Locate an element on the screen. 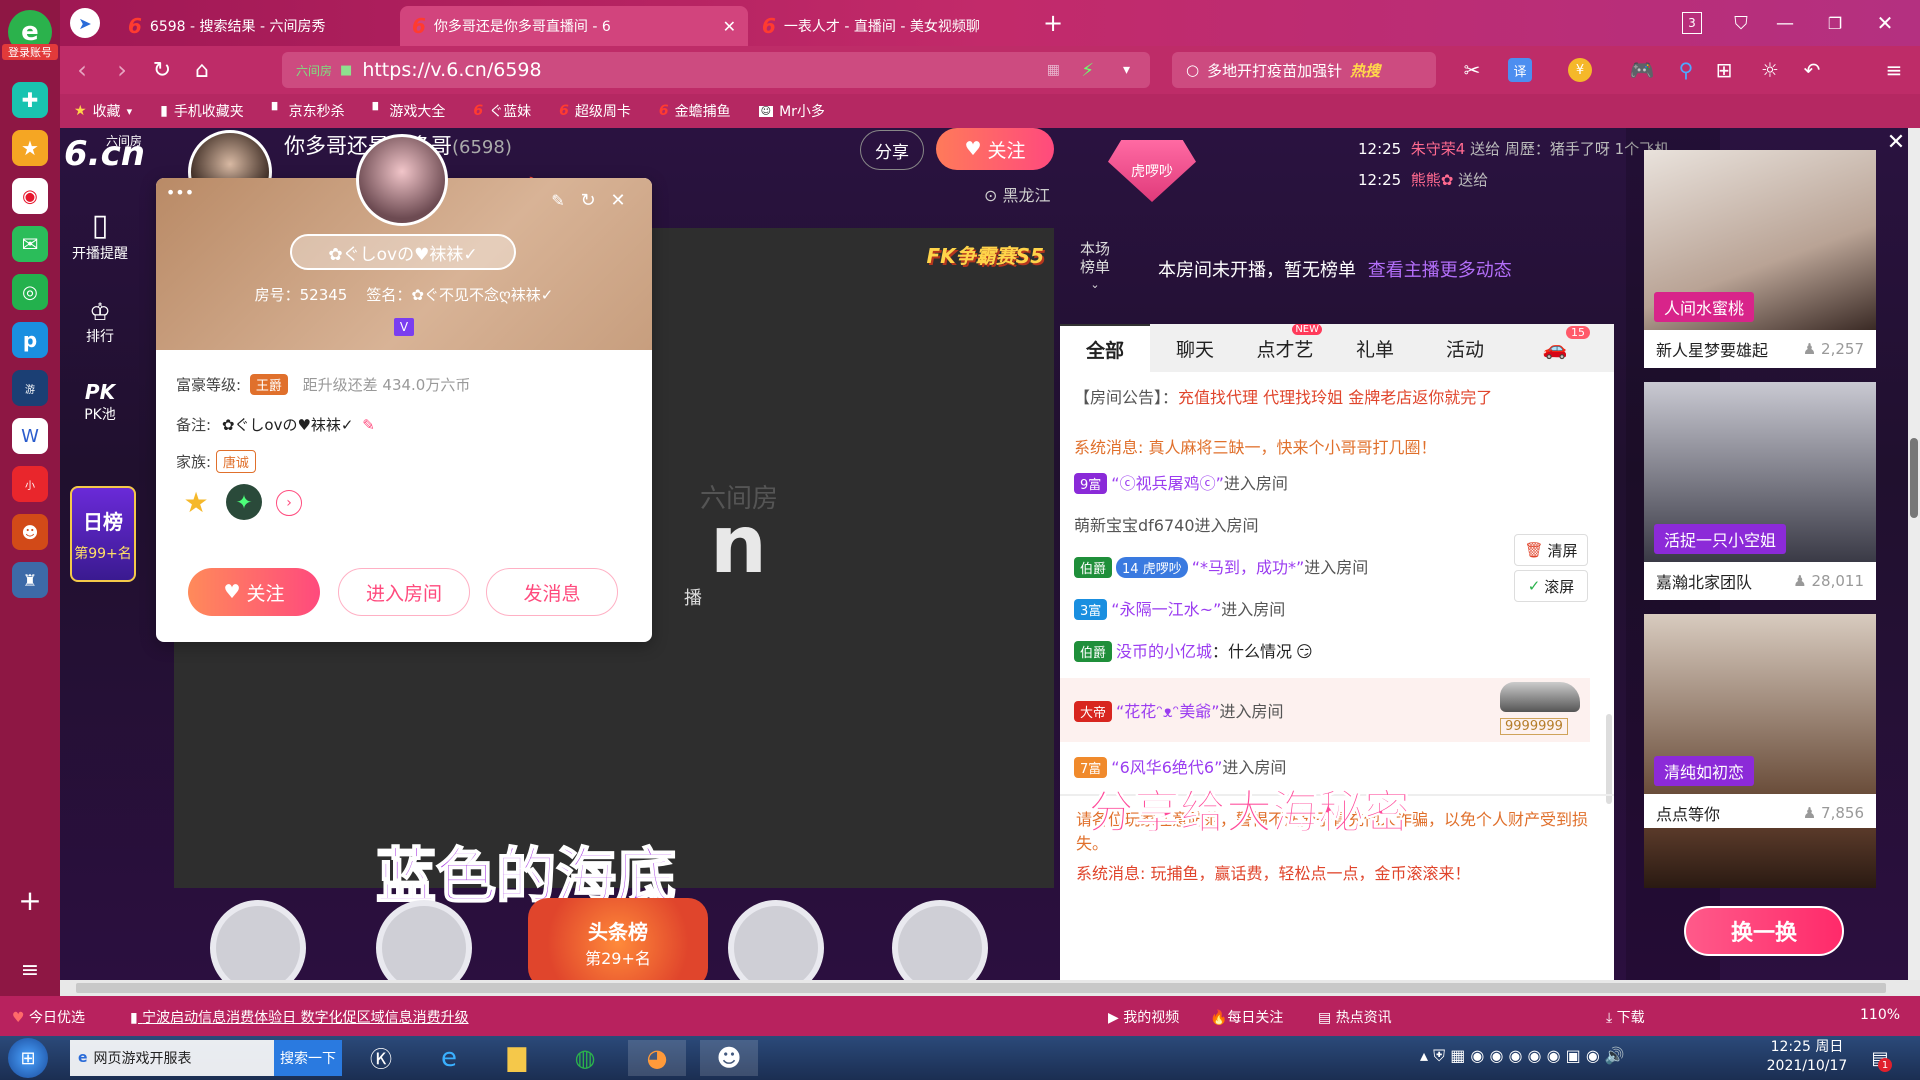 This screenshot has height=1080, width=1920. hot-news-link: ▤ 热点资讯 is located at coordinates (1355, 1017).